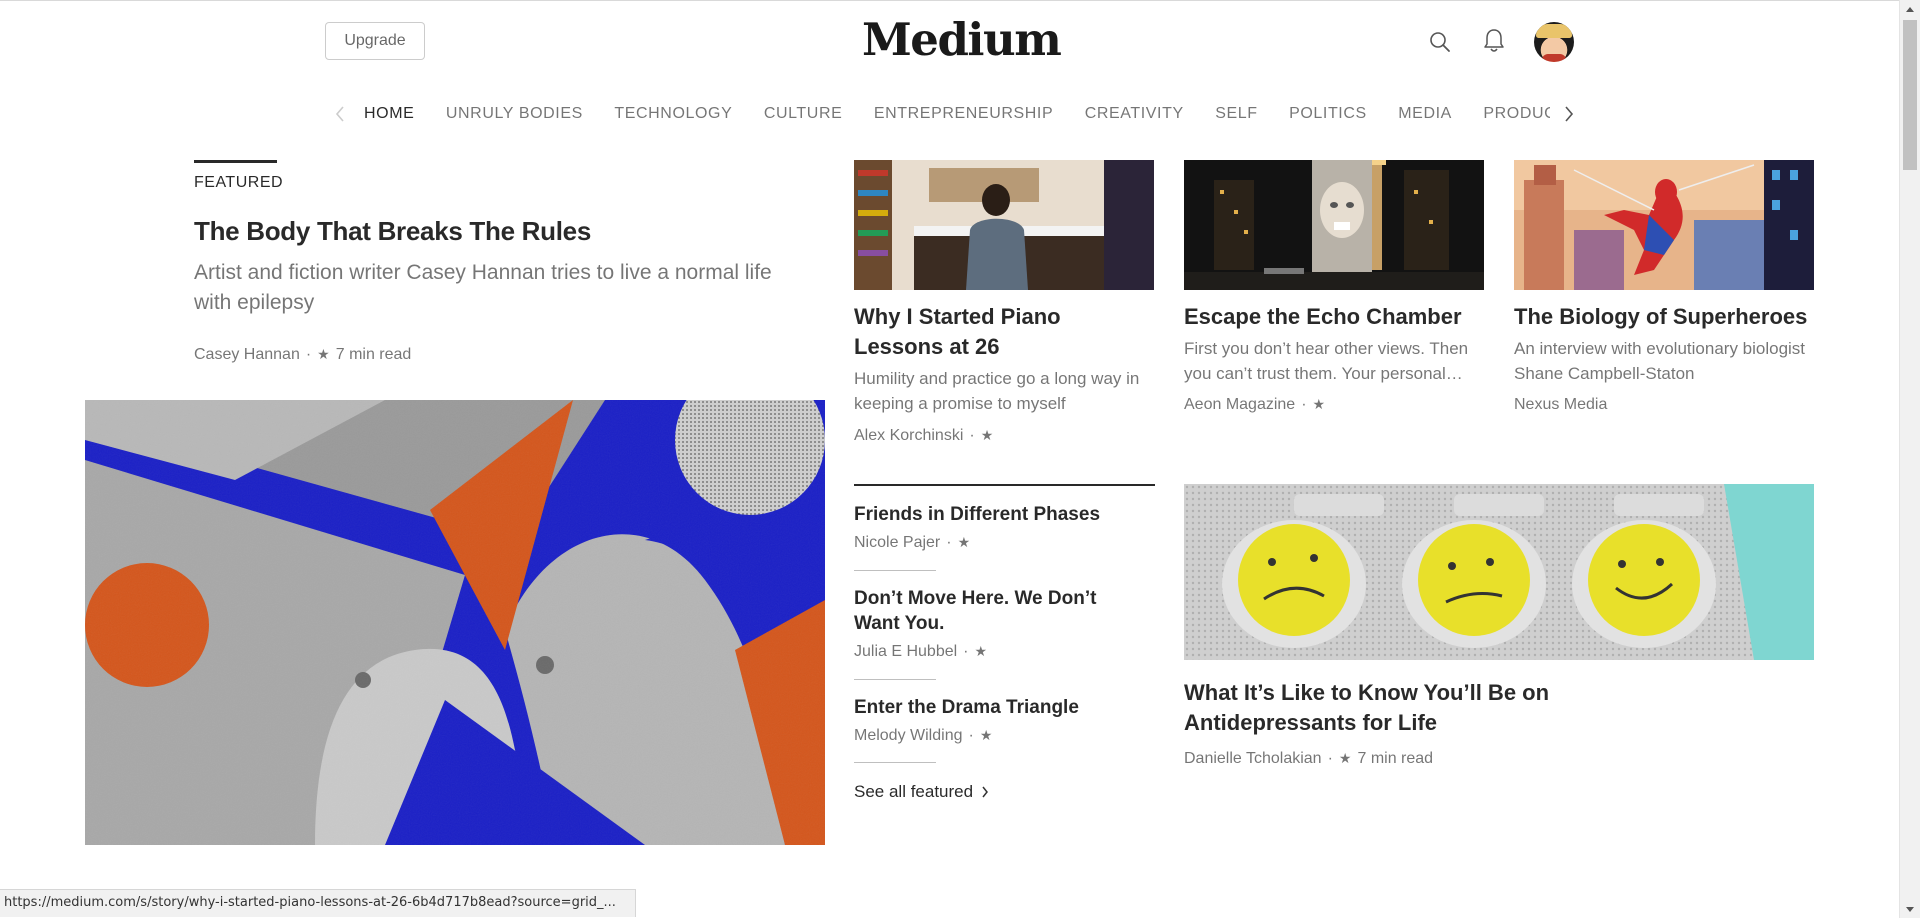  I want to click on piano-story-author: Alex Korchinski, so click(908, 435).